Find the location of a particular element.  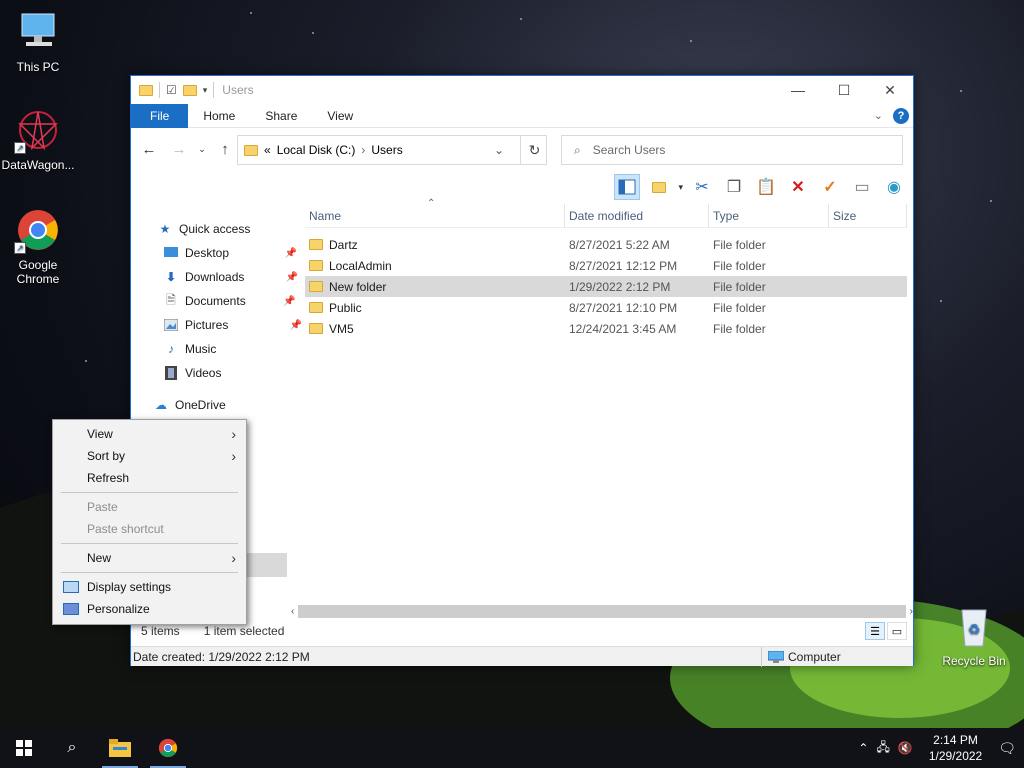

details-view-icon: ☰ is located at coordinates (875, 631).